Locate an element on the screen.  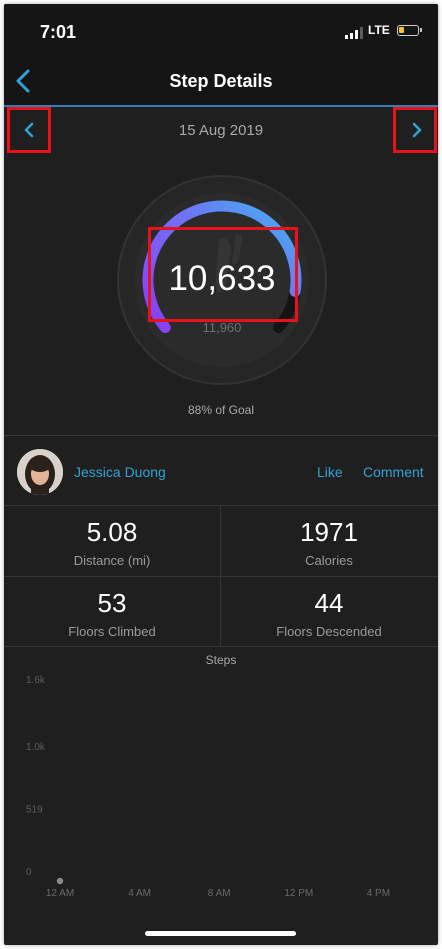
goal-percent: 88% of Goal is located at coordinates (221, 410).